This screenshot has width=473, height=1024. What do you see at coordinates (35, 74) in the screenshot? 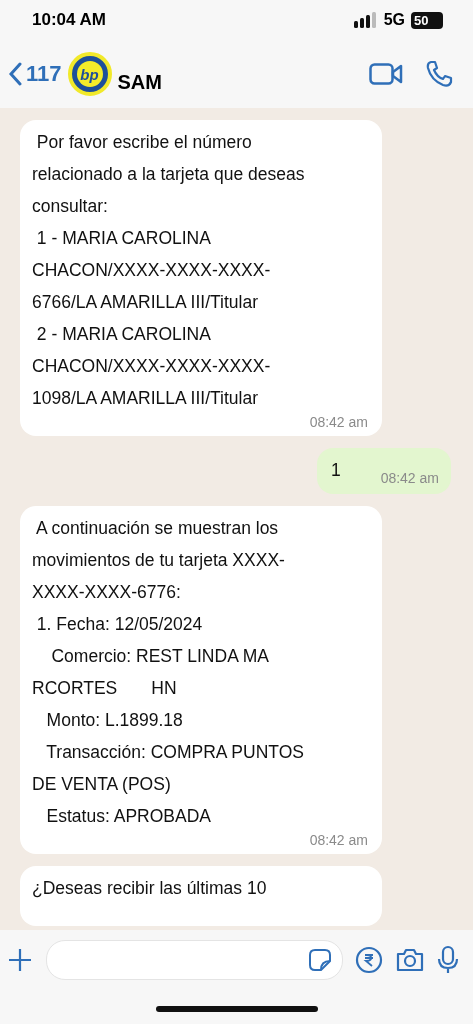
I see `back-button: 117` at bounding box center [35, 74].